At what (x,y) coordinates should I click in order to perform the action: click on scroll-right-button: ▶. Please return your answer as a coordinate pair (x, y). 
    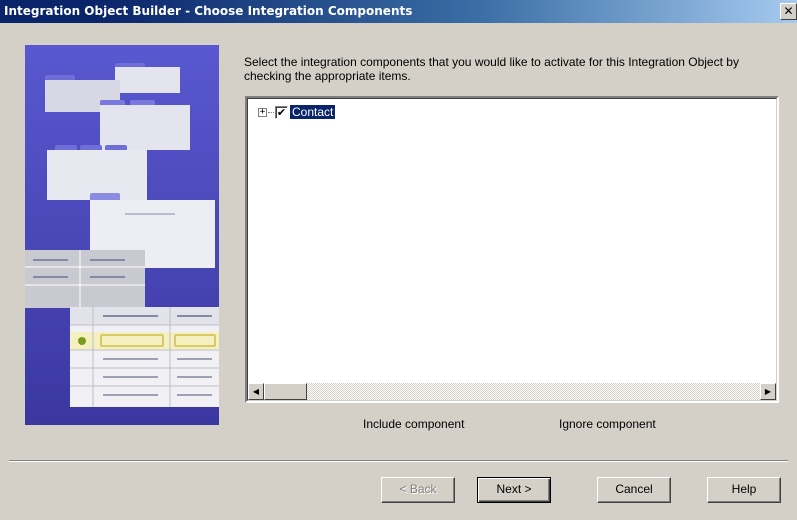
    Looking at the image, I should click on (768, 391).